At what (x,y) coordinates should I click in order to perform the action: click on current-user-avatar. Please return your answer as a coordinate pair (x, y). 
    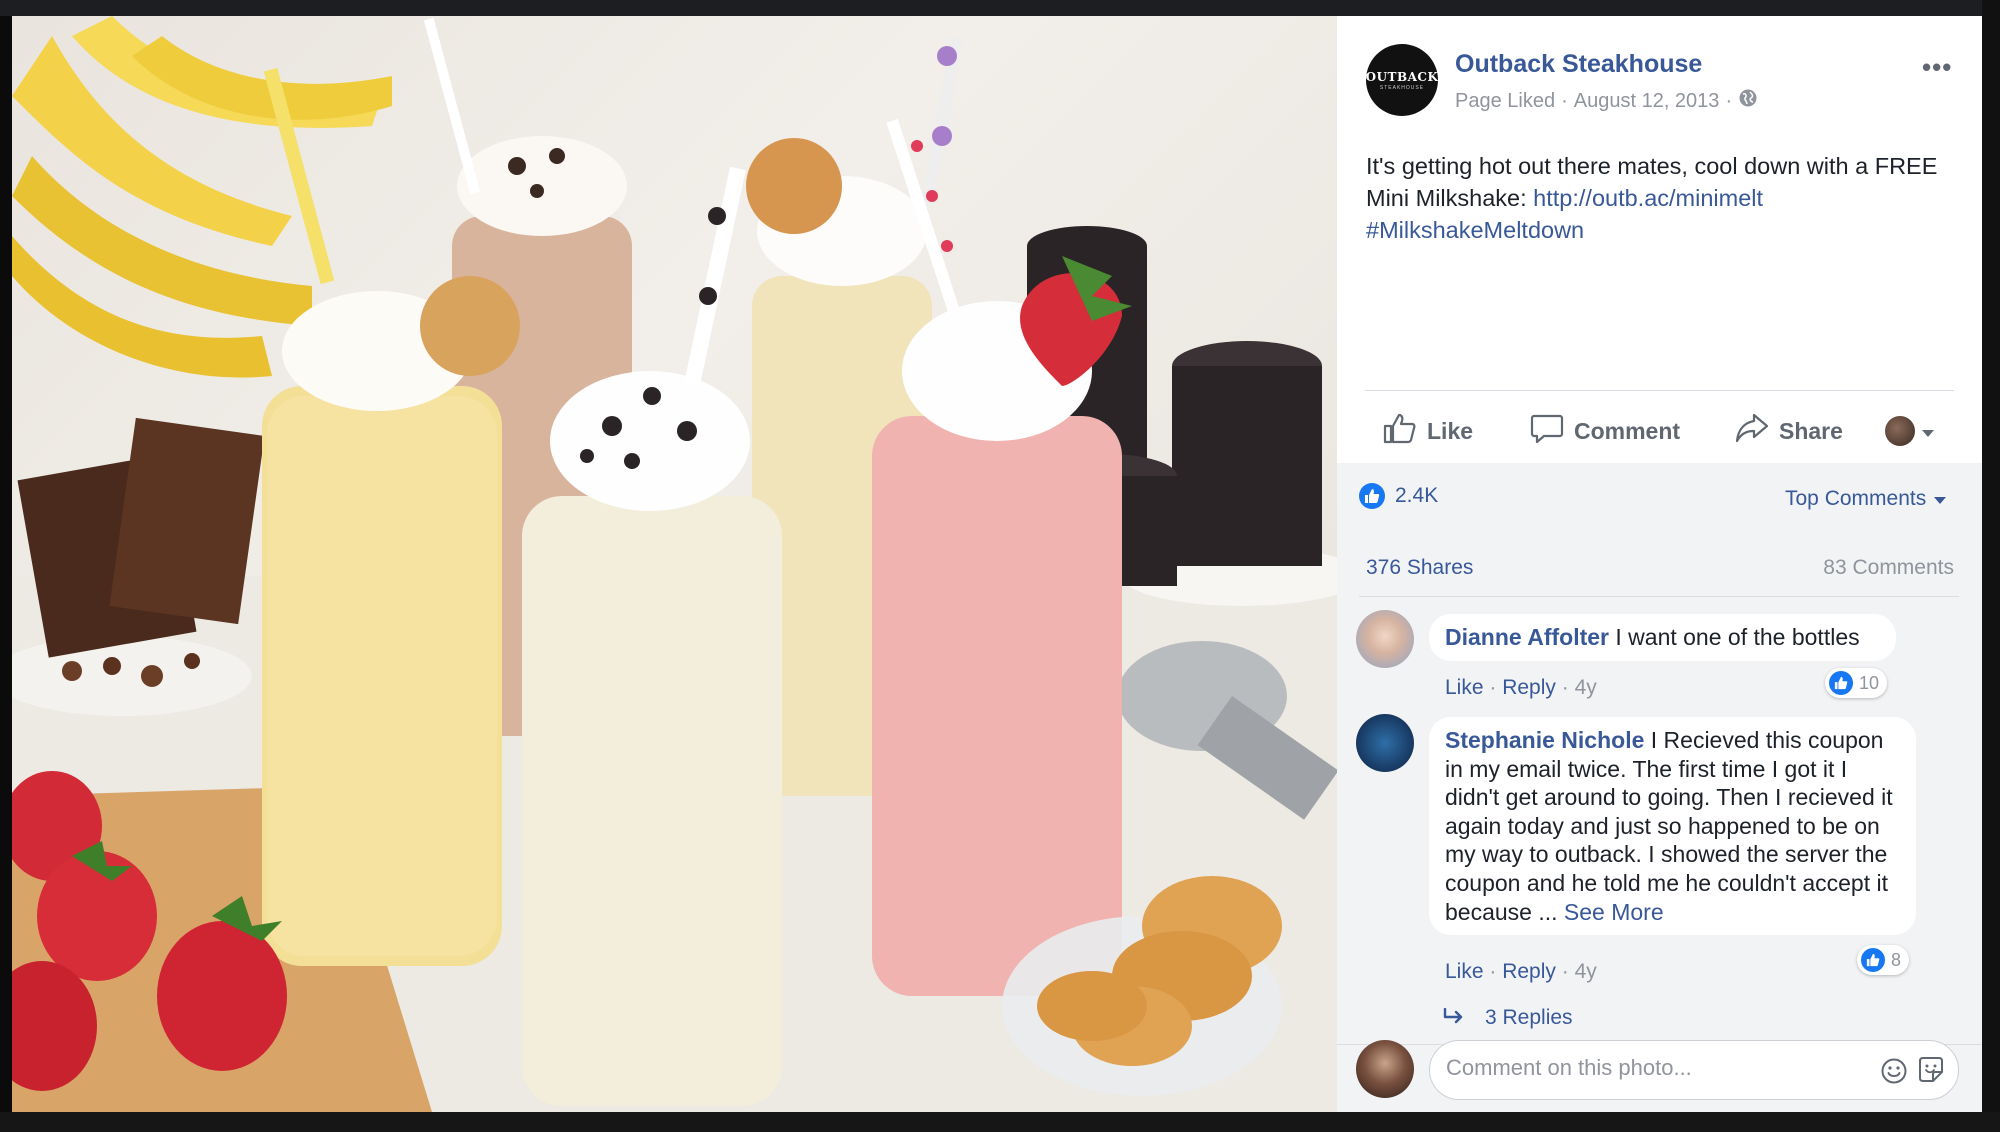
    Looking at the image, I should click on (1385, 1069).